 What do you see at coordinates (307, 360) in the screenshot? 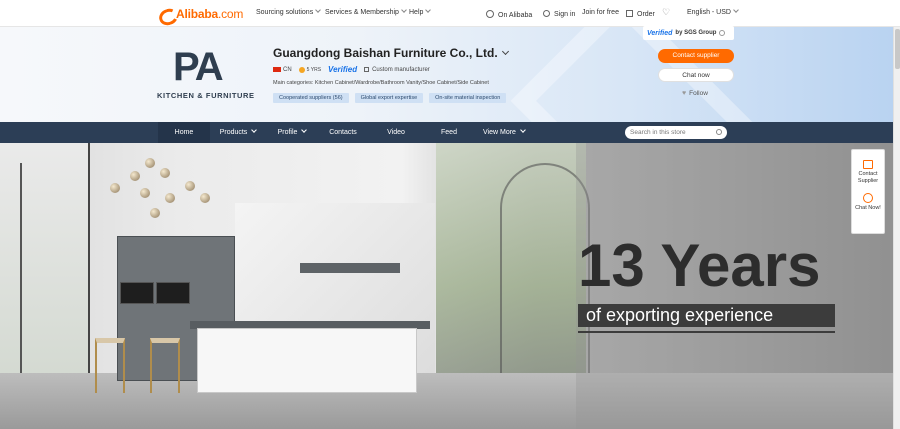
I see `banner-island` at bounding box center [307, 360].